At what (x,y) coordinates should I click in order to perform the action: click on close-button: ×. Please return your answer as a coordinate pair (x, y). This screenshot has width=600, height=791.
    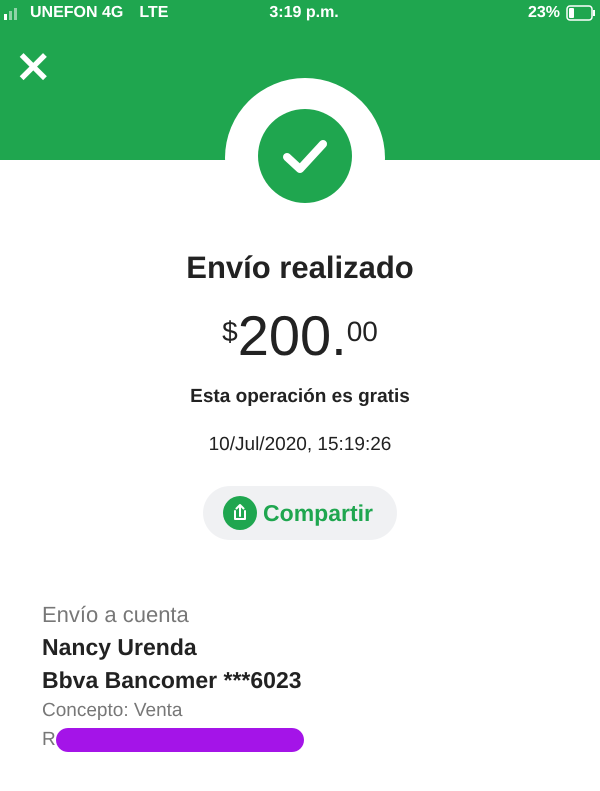
    Looking at the image, I should click on (33, 65).